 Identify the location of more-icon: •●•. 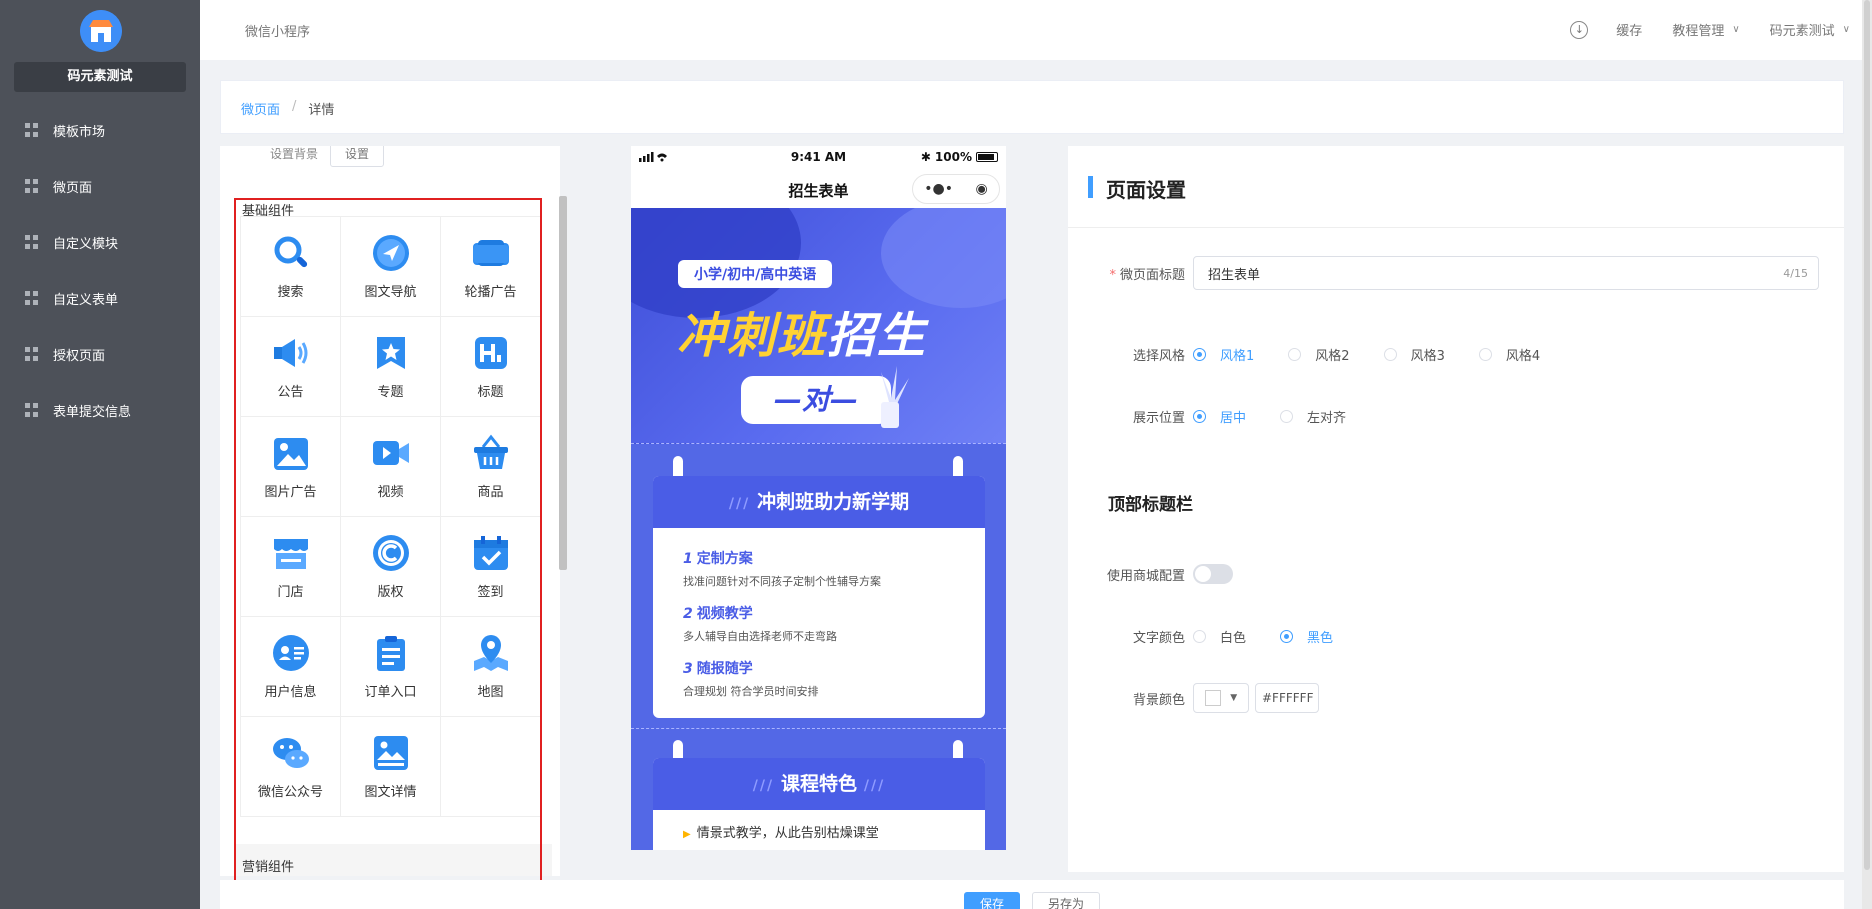
(938, 189).